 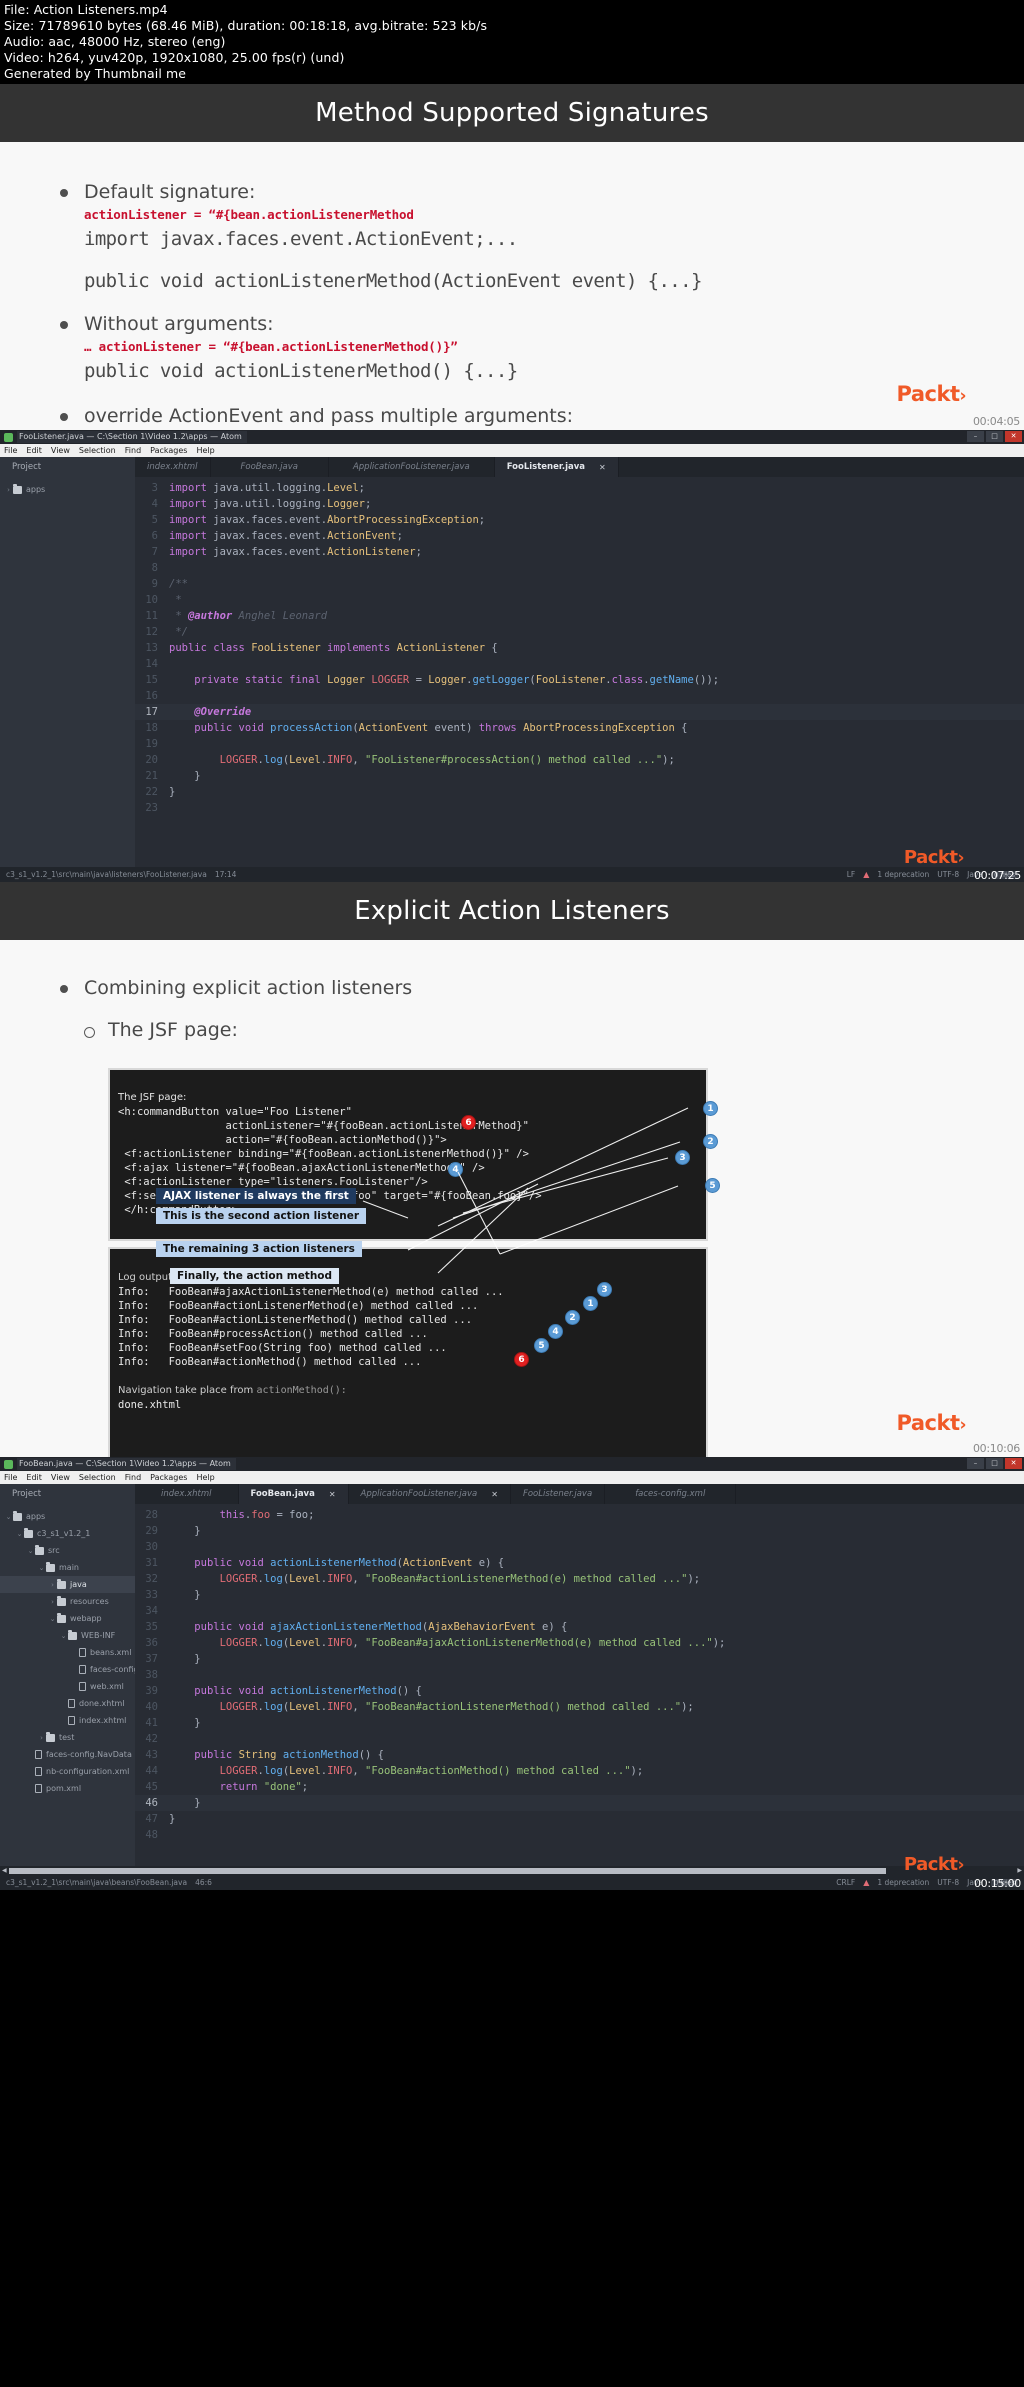 What do you see at coordinates (67, 489) in the screenshot?
I see `tree-item-apps: › apps` at bounding box center [67, 489].